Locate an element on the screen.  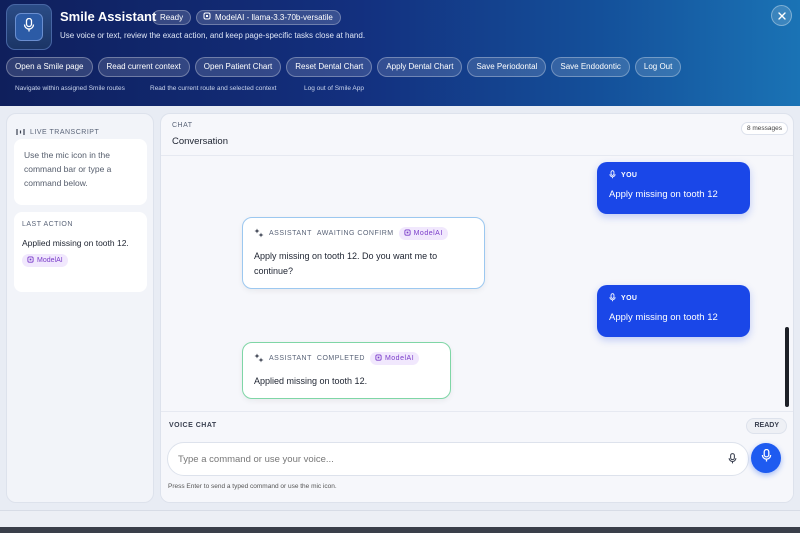
command-input-box is located at coordinates (458, 459).